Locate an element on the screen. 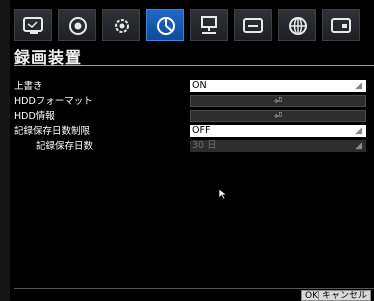 This screenshot has height=301, width=374. overwrite-label: 上書き is located at coordinates (28, 86).